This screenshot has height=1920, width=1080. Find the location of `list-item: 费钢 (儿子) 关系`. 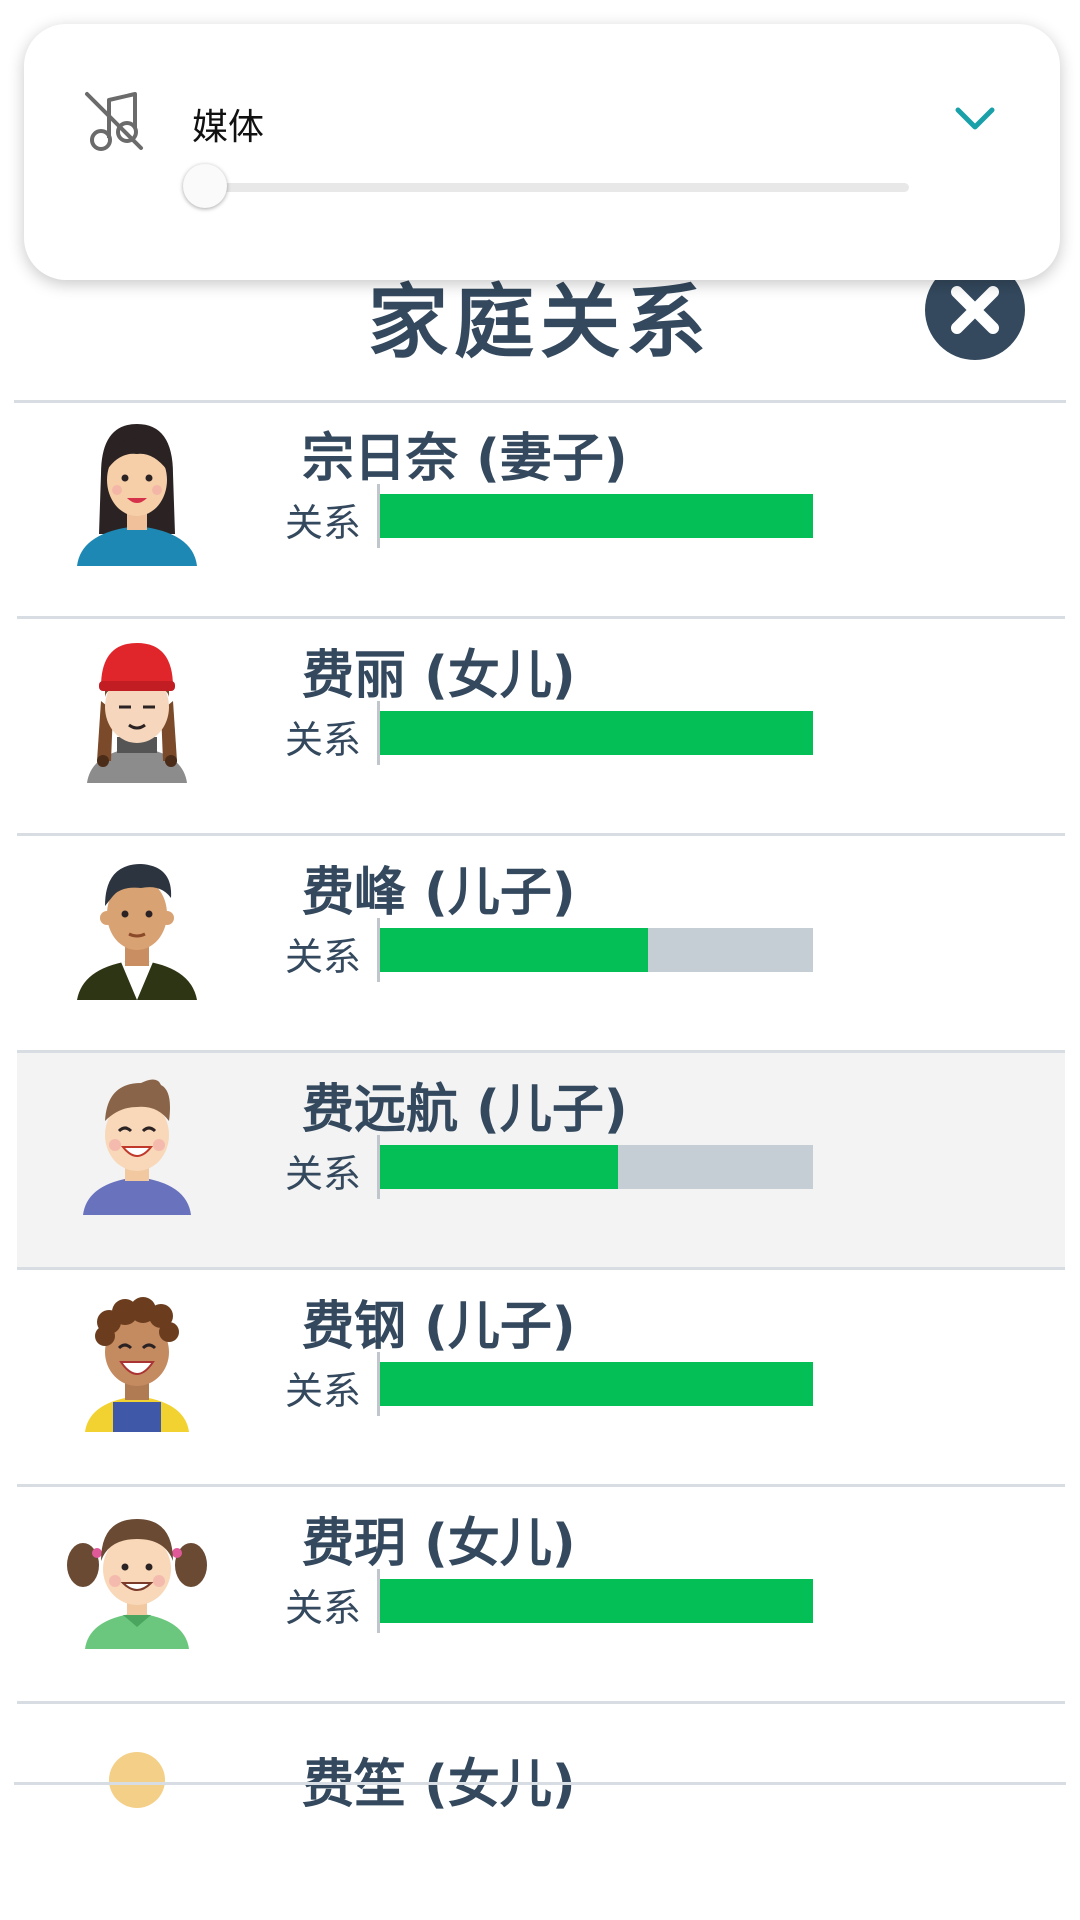

list-item: 费钢 (儿子) 关系 is located at coordinates (541, 1378).